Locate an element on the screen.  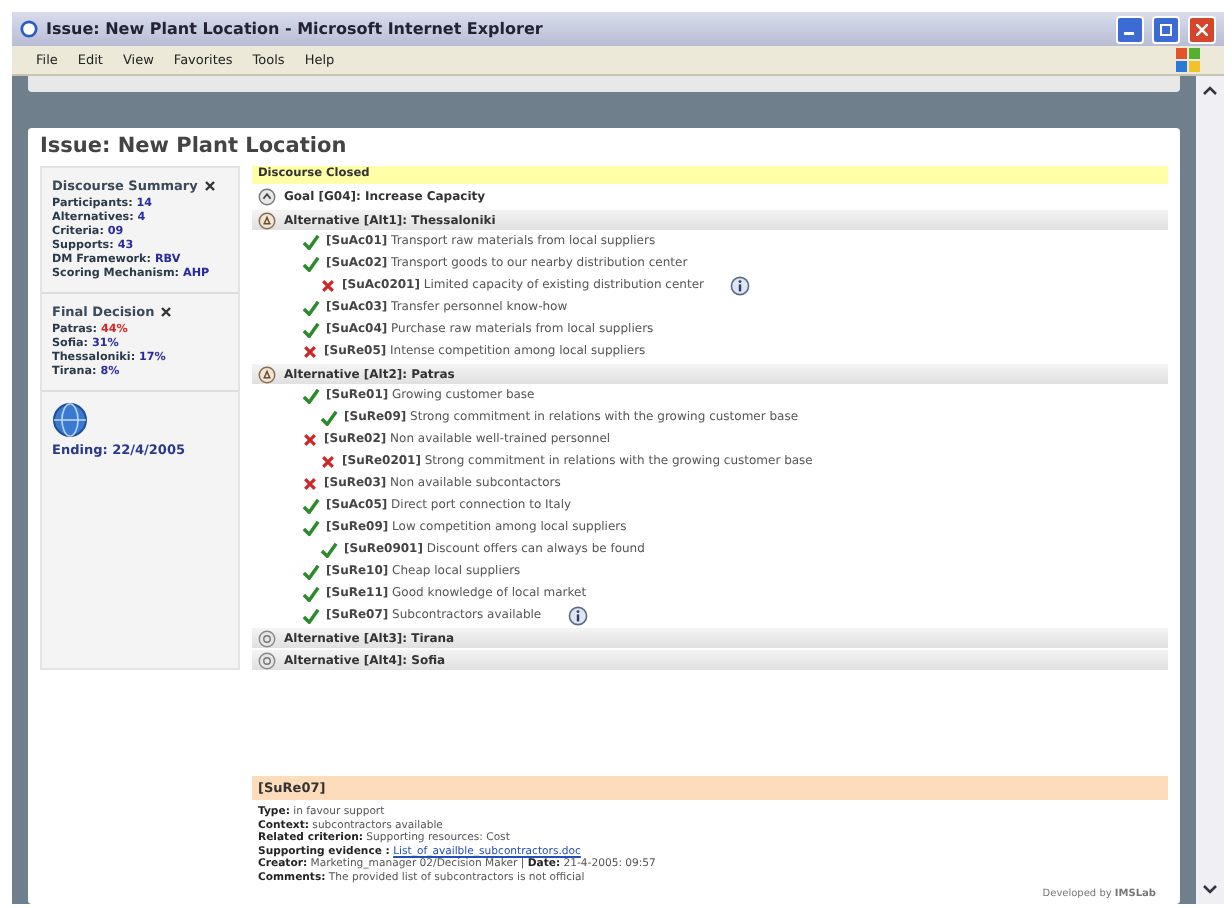
globe-icon is located at coordinates (70, 420).